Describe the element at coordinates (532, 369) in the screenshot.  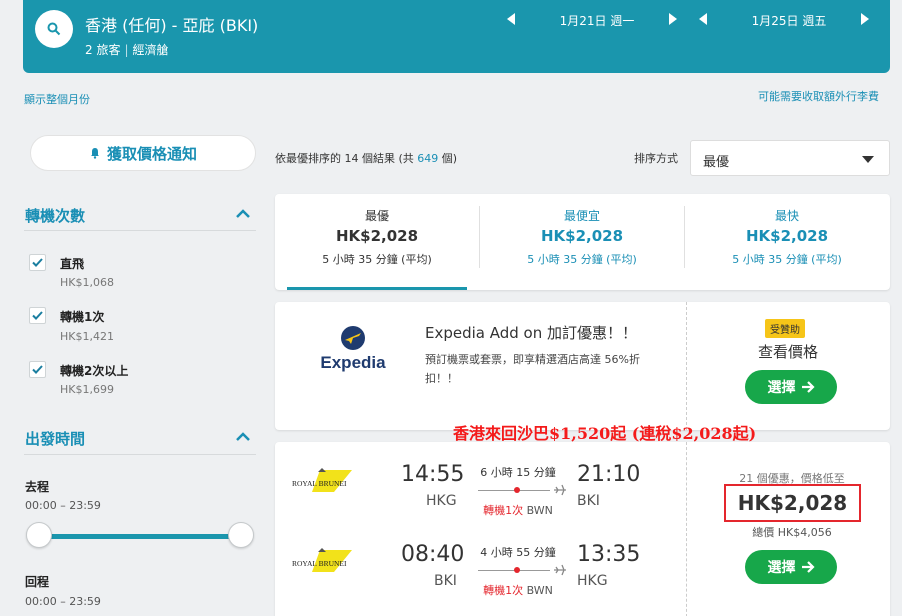
I see `ad-description: 預訂機票或套票，即享精選酒店高達 56%折扣！！` at that location.